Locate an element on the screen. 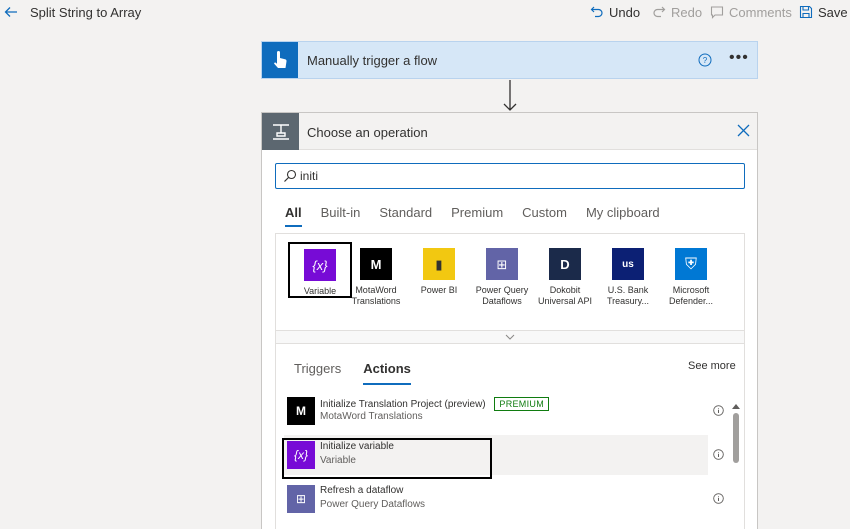 This screenshot has width=850, height=529. comment-icon is located at coordinates (717, 12).